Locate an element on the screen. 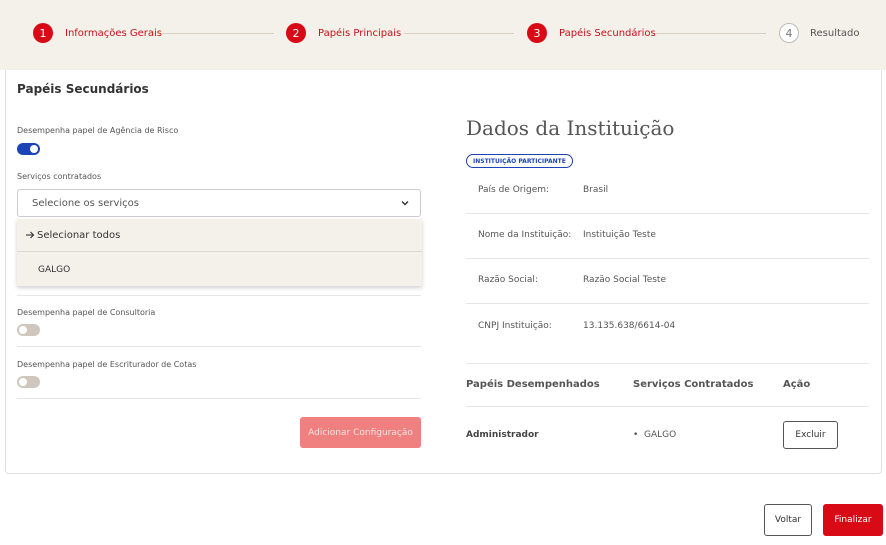 The image size is (886, 545). step-2: 2 Papéis Principais is located at coordinates (343, 33).